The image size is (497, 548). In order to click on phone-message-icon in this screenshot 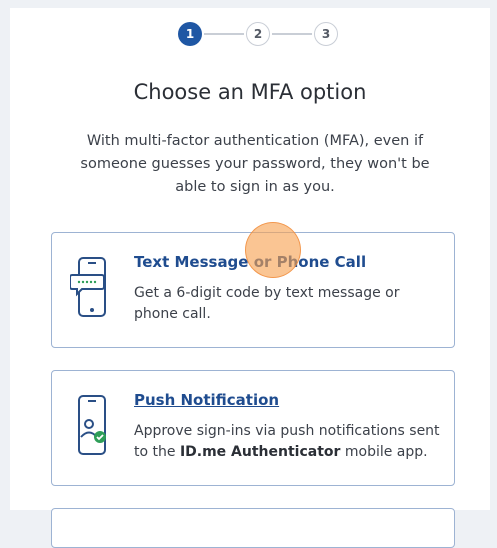, I will do `click(88, 287)`.